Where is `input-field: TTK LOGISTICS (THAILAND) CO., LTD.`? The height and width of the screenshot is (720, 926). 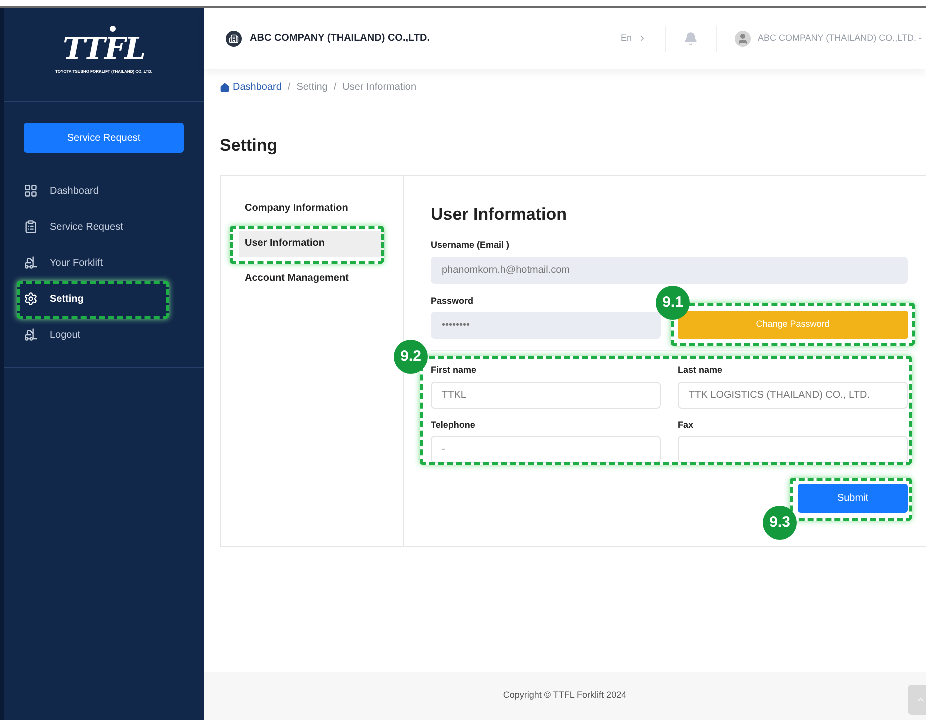
input-field: TTK LOGISTICS (THAILAND) CO., LTD. is located at coordinates (793, 395).